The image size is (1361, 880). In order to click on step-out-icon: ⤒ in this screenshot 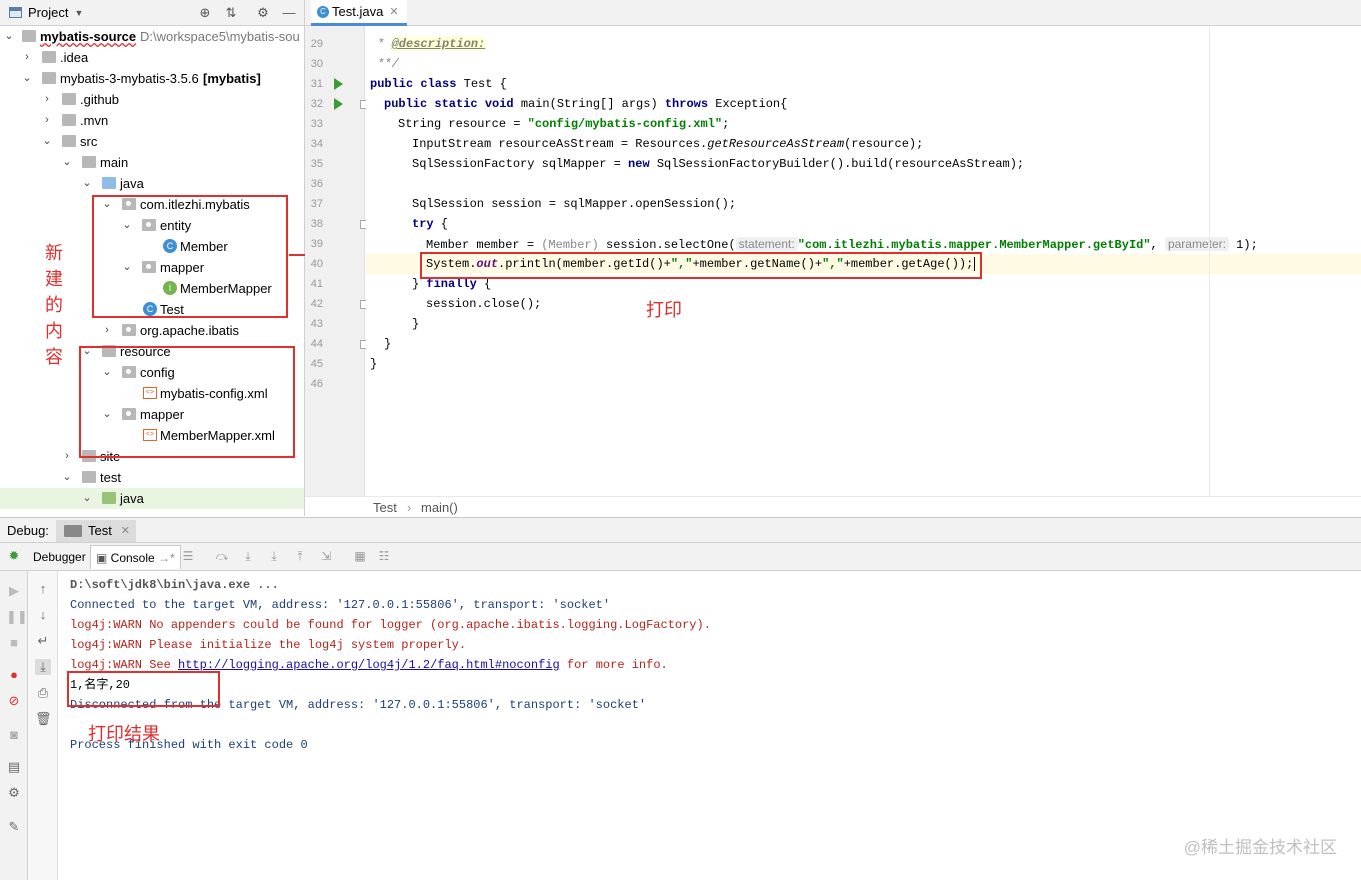, I will do `click(300, 556)`.